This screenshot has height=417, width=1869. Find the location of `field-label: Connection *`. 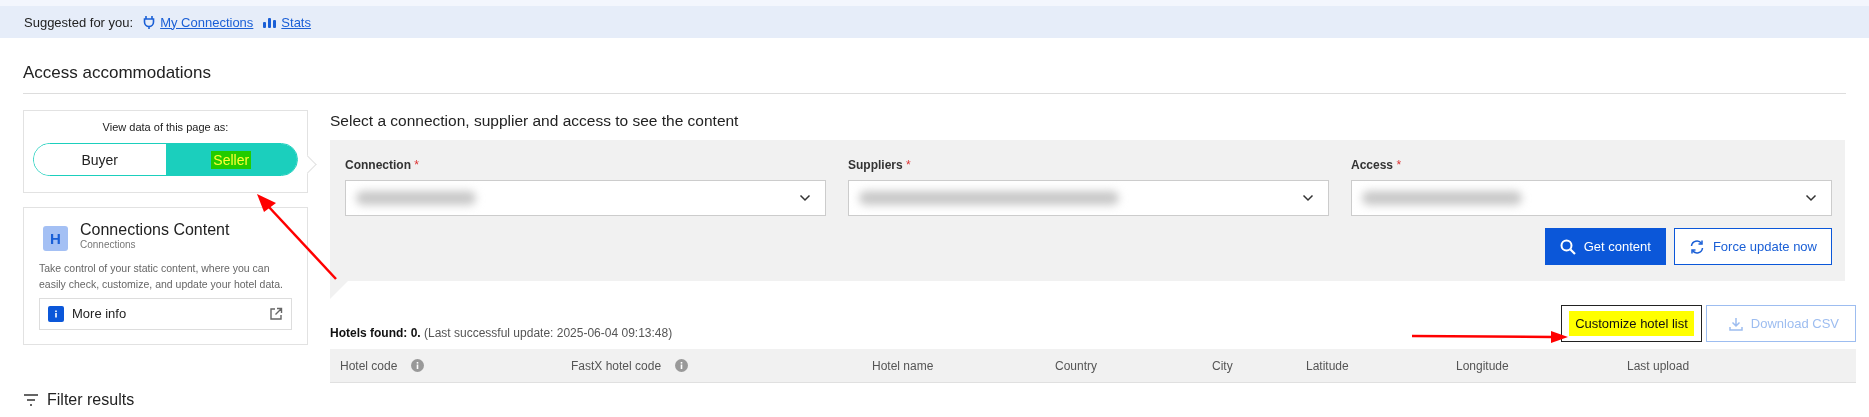

field-label: Connection * is located at coordinates (382, 165).